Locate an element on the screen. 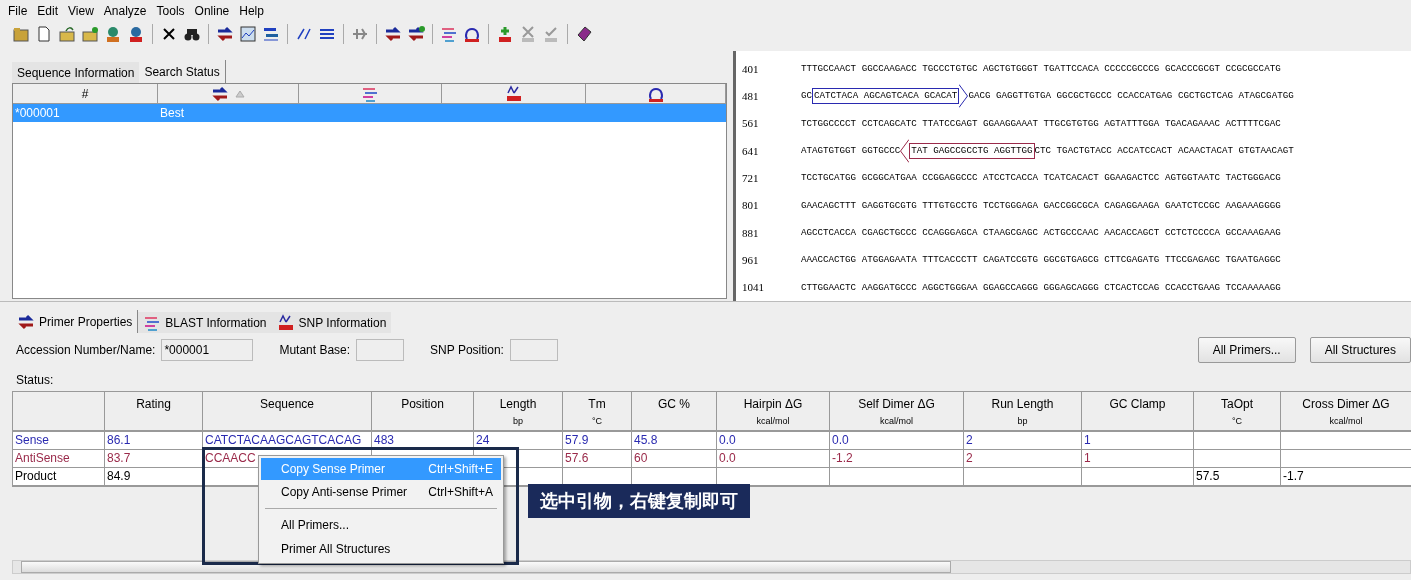 This screenshot has height=580, width=1411. omega-icon is located at coordinates (472, 34).